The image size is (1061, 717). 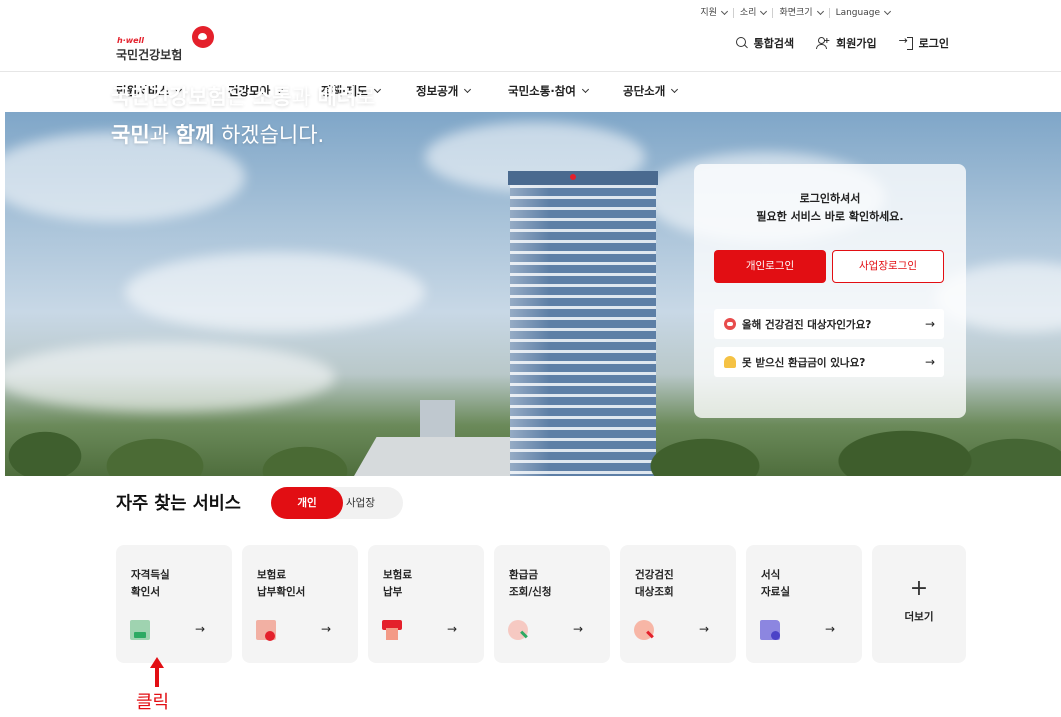 What do you see at coordinates (933, 43) in the screenshot?
I see `login-label: 로그인` at bounding box center [933, 43].